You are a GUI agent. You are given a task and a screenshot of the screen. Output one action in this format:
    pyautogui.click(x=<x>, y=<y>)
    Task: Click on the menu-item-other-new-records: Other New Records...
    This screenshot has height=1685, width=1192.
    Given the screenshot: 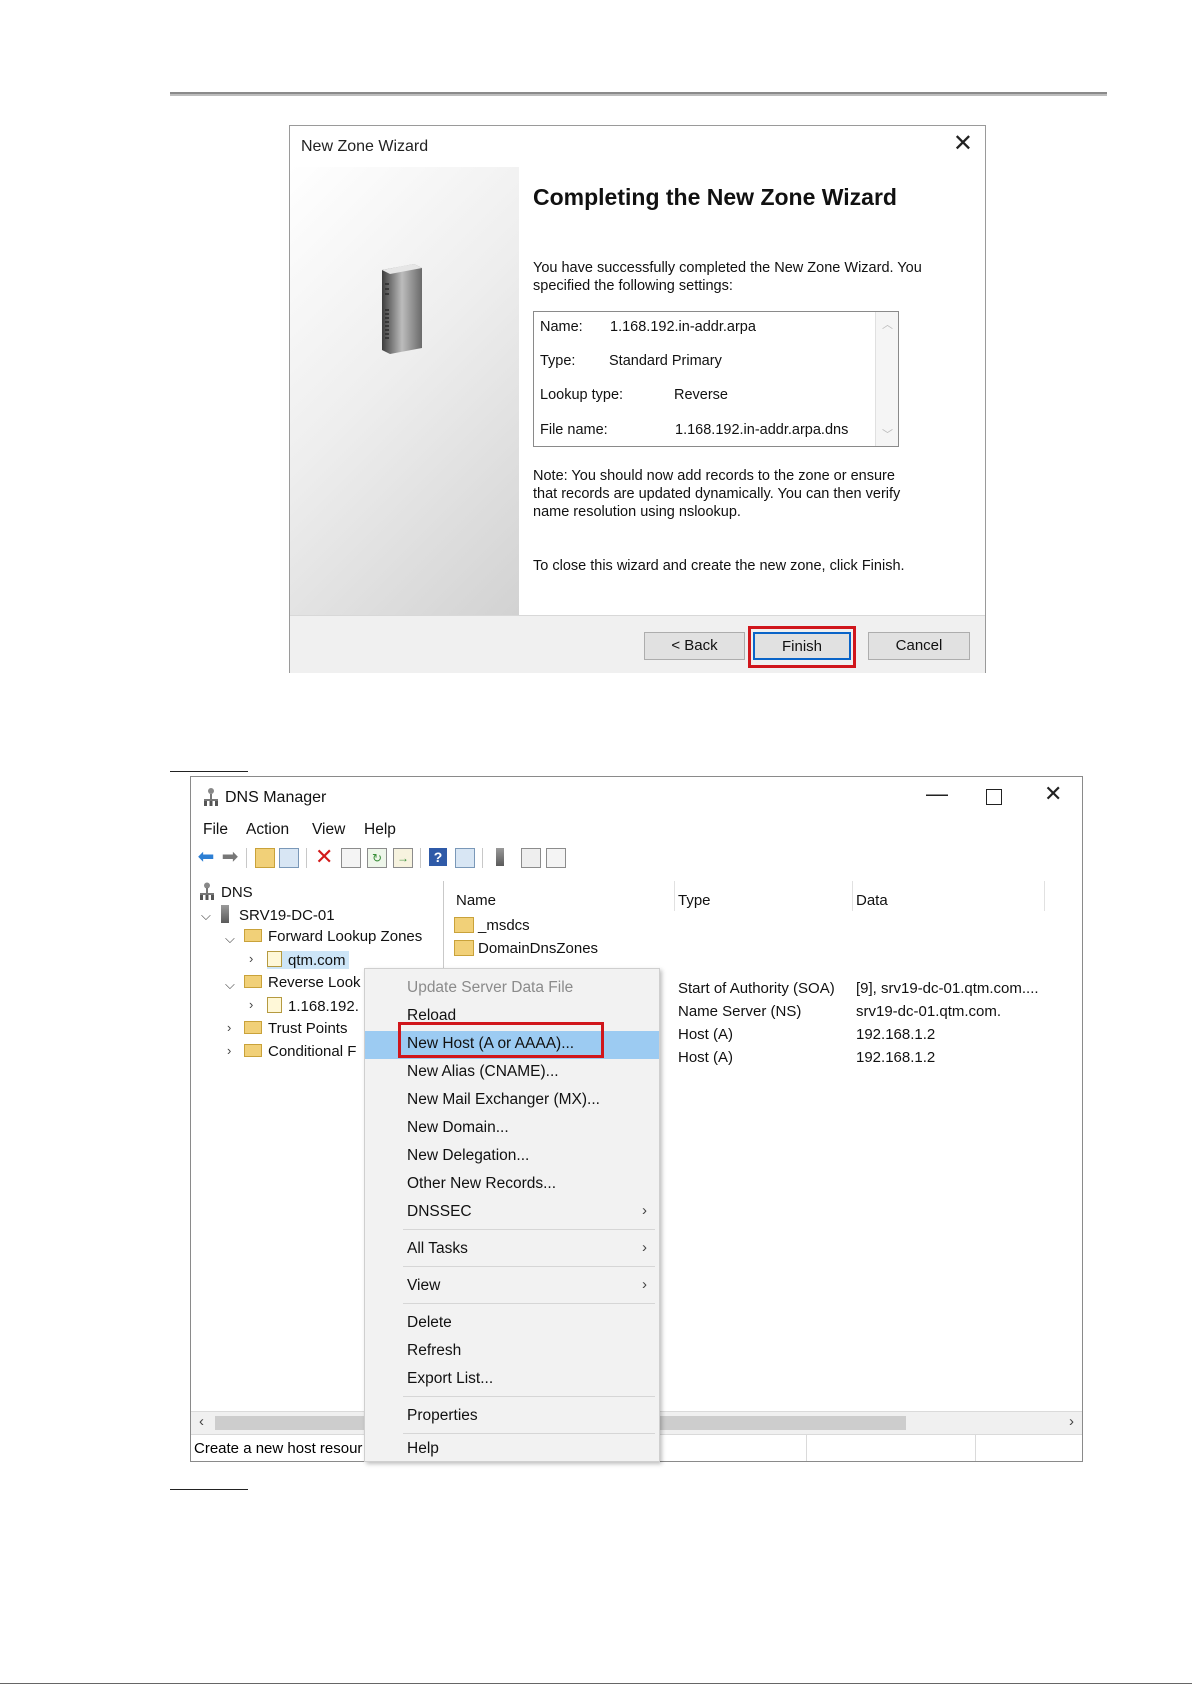 What is the action you would take?
    pyautogui.click(x=512, y=1185)
    